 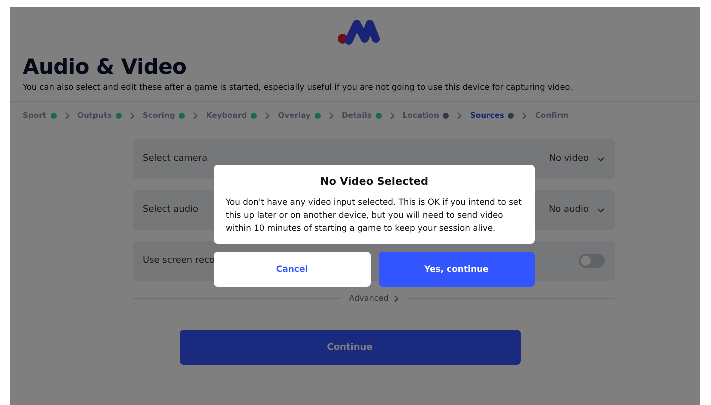 I want to click on setting-label: Select camera, so click(x=175, y=159).